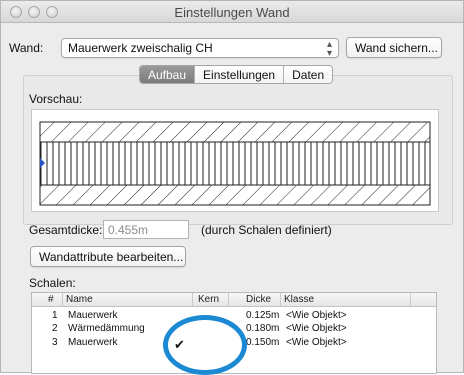 The width and height of the screenshot is (464, 375). I want to click on insulation-layer, so click(235, 163).